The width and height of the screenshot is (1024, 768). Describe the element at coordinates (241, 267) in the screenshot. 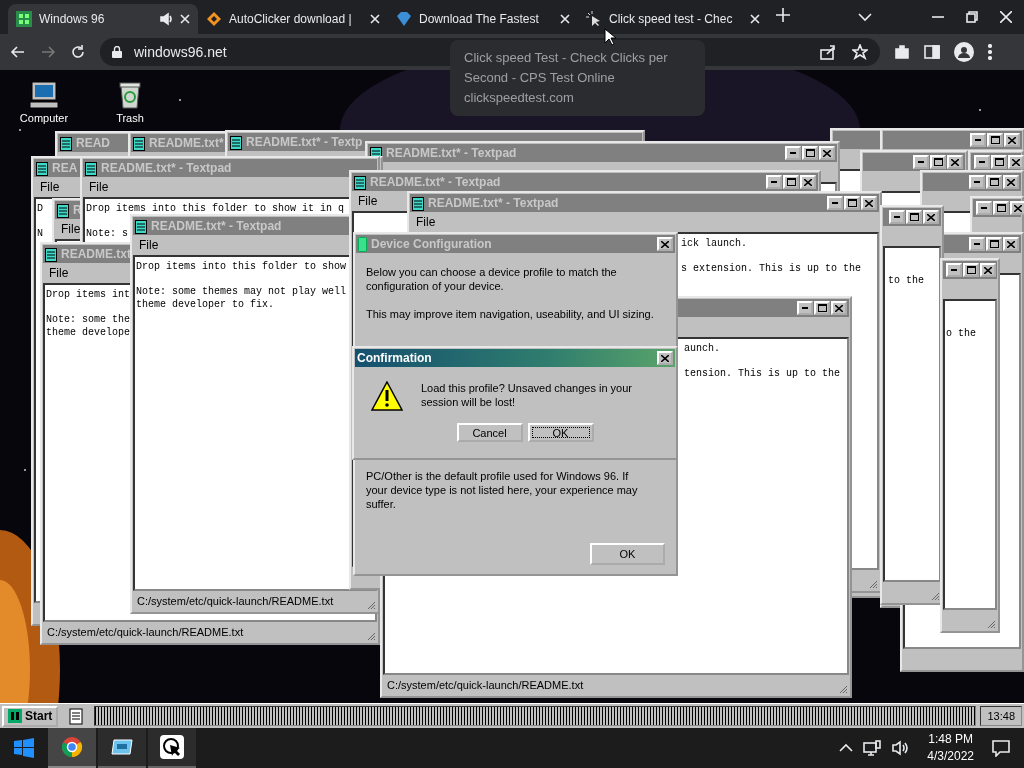

I see `text-line: Drop items into this folder to show` at that location.